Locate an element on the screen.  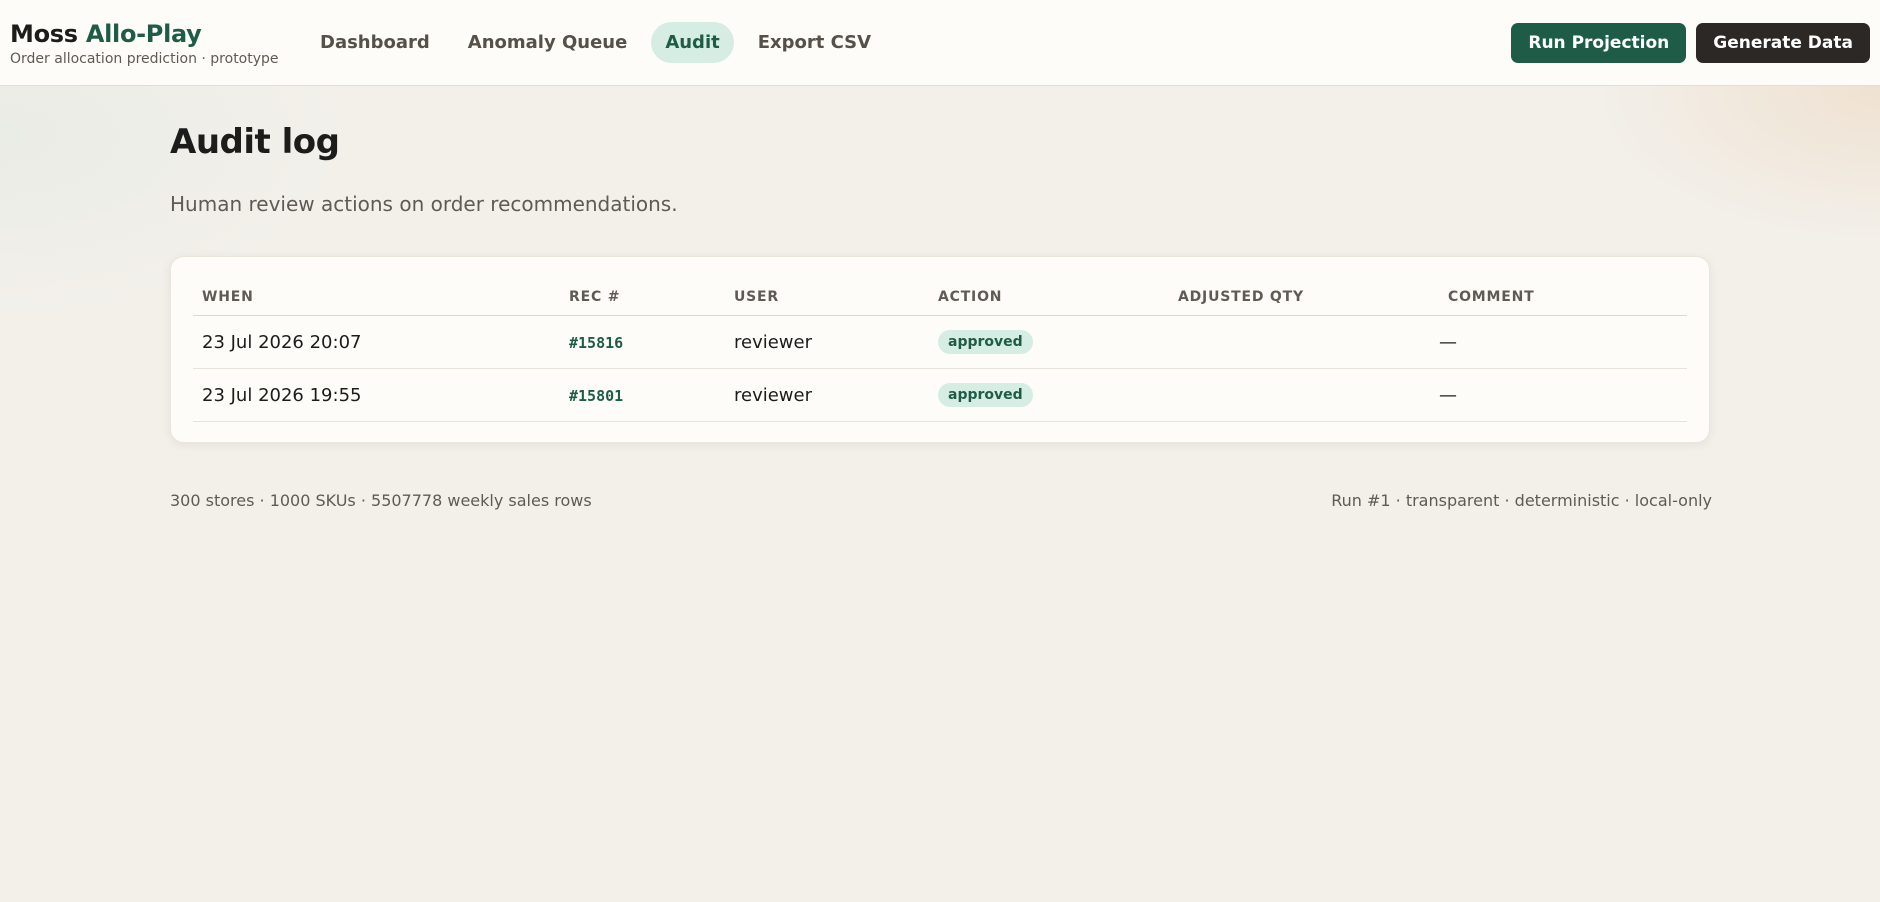
column-header-comment: COMMENT is located at coordinates (1563, 295).